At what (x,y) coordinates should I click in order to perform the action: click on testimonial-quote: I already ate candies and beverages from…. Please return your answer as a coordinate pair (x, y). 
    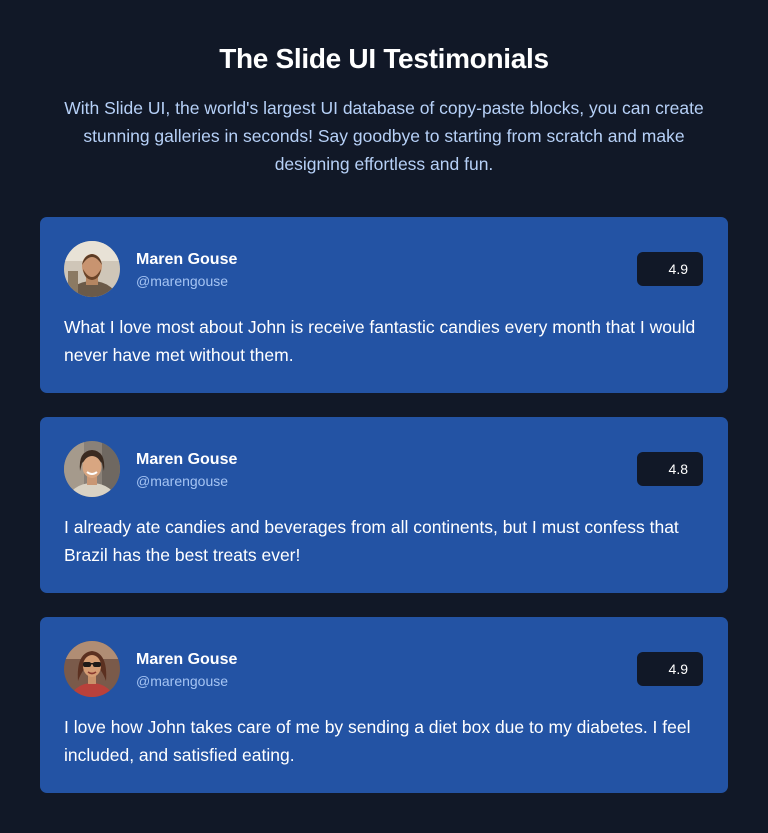
    Looking at the image, I should click on (371, 541).